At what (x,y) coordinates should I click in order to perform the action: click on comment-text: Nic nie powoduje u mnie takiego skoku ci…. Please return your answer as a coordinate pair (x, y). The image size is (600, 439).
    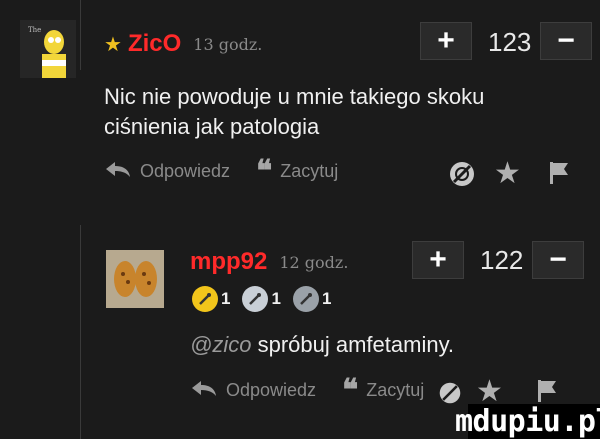
    Looking at the image, I should click on (294, 111).